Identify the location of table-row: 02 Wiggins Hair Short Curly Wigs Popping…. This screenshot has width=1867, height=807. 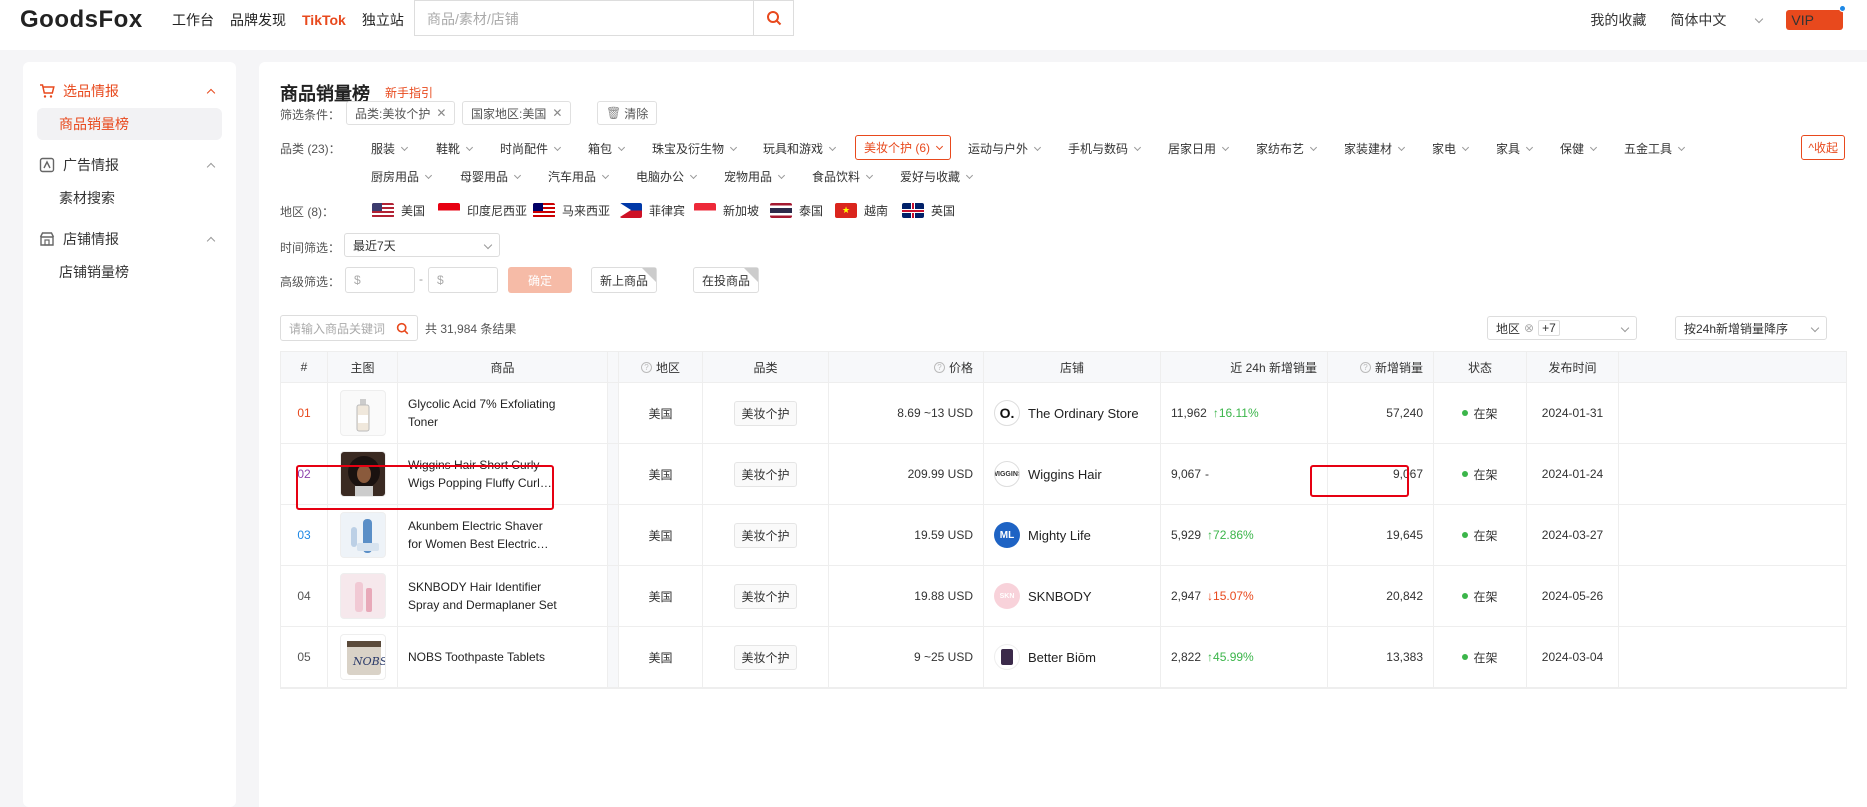
(1063, 474).